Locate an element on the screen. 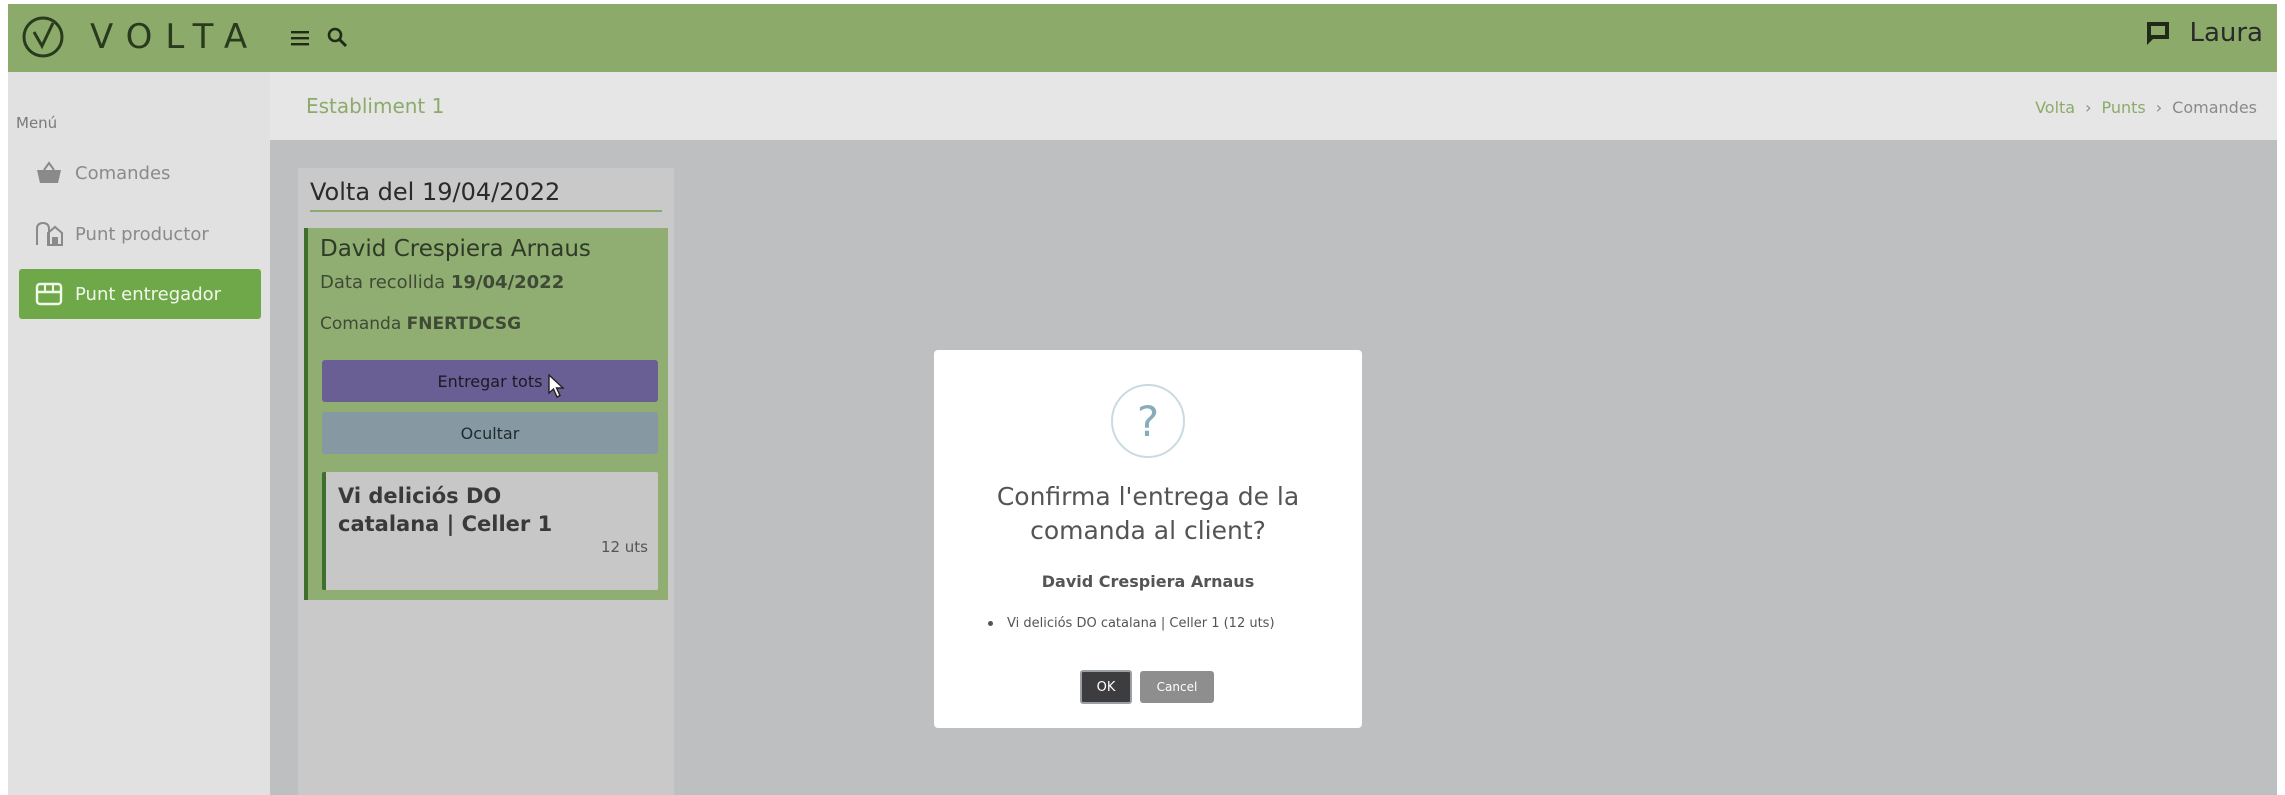 This screenshot has width=2285, height=795. breadcrumb-link-punts: Punts is located at coordinates (2124, 107).